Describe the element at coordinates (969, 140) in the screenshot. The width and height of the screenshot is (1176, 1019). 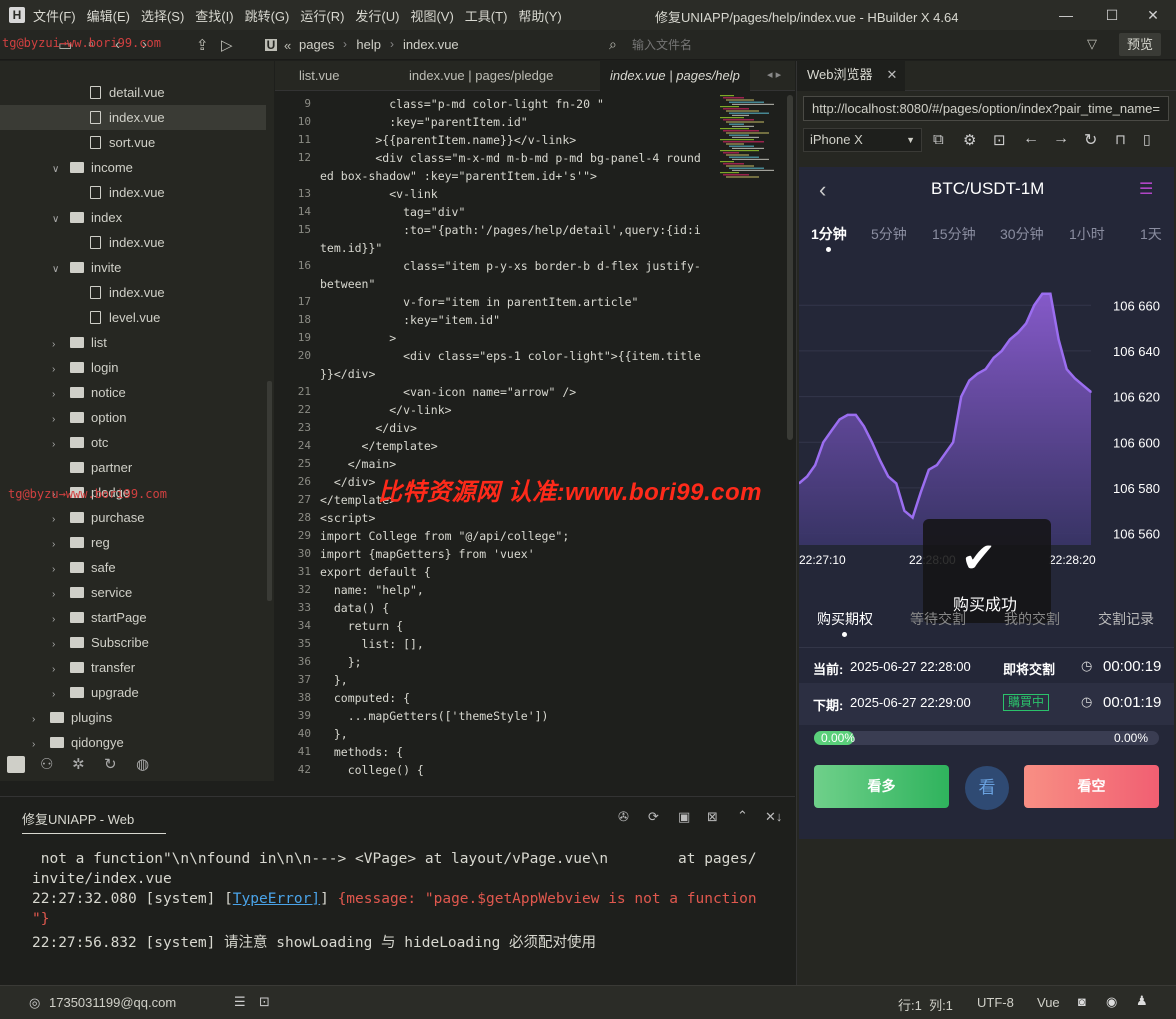
I see `settings-icon: ⚙` at that location.